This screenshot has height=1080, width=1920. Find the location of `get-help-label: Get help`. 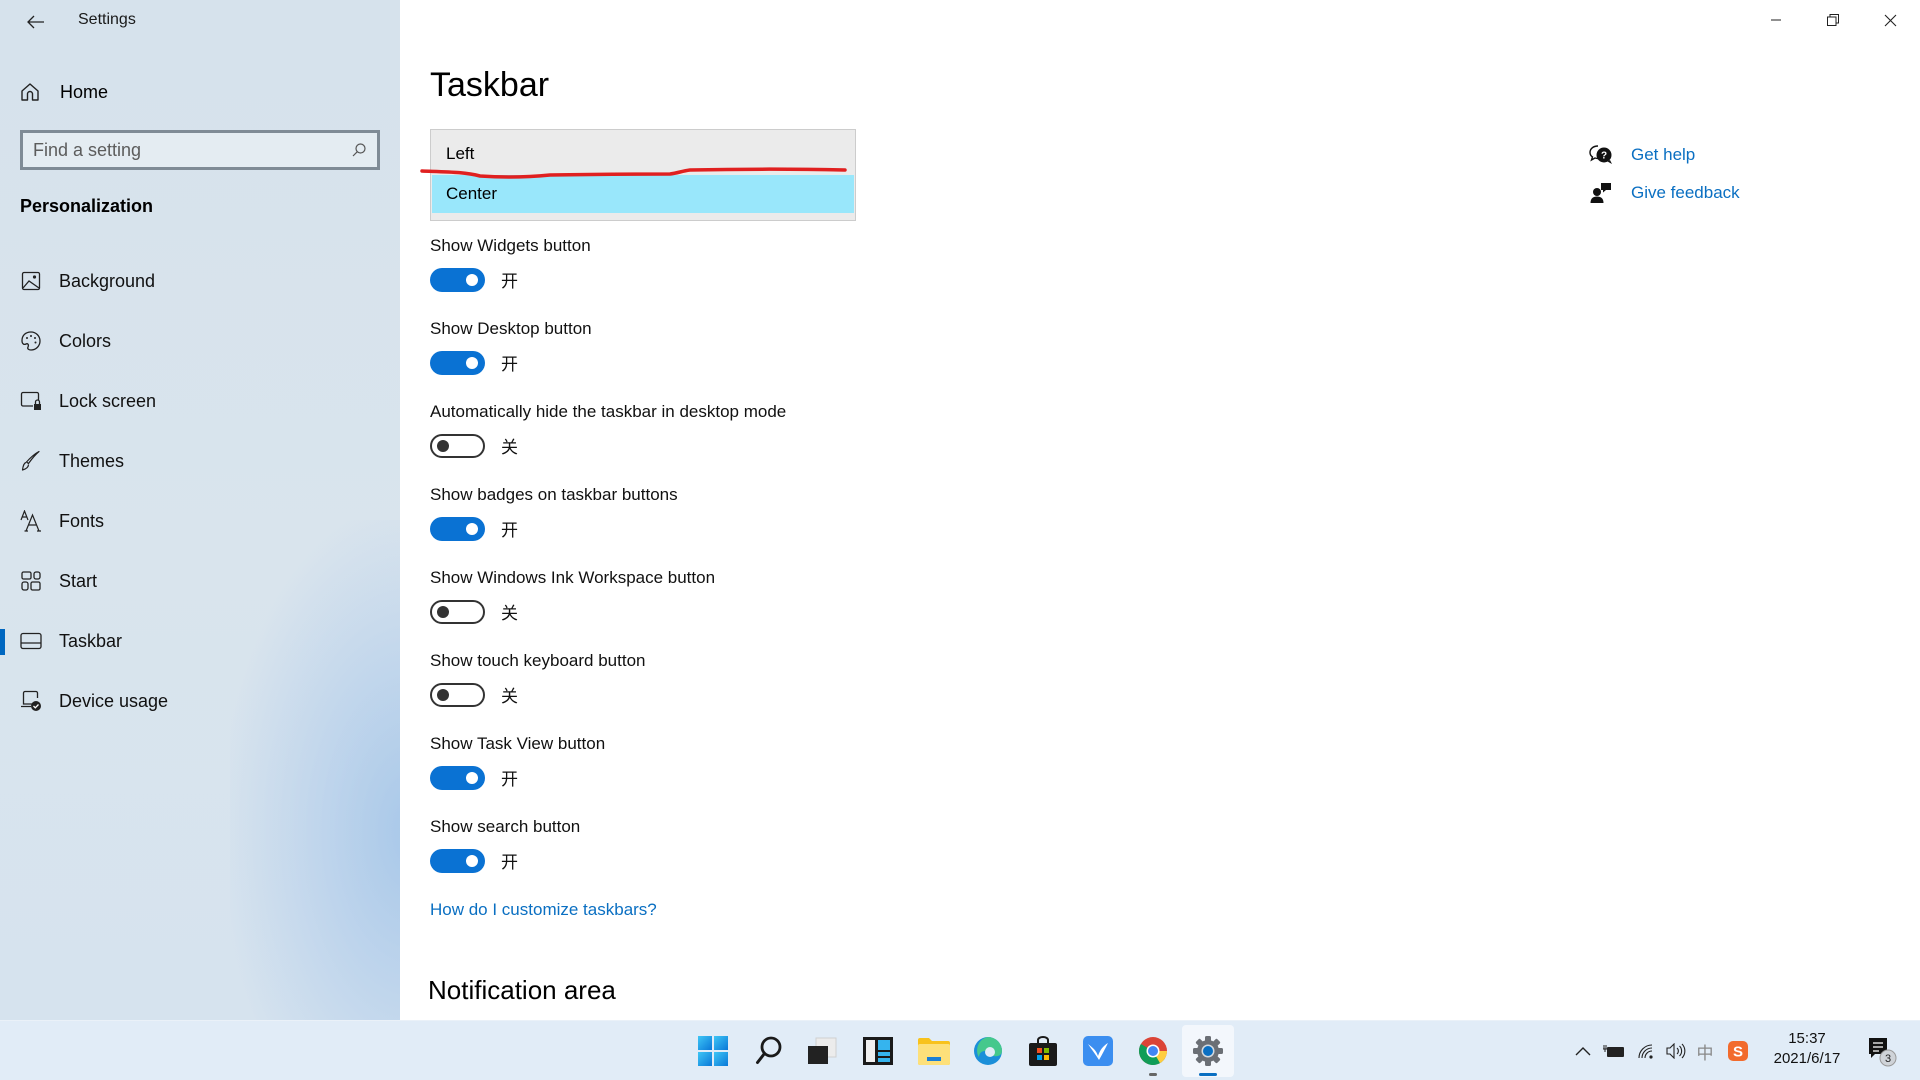

get-help-label: Get help is located at coordinates (1663, 154).